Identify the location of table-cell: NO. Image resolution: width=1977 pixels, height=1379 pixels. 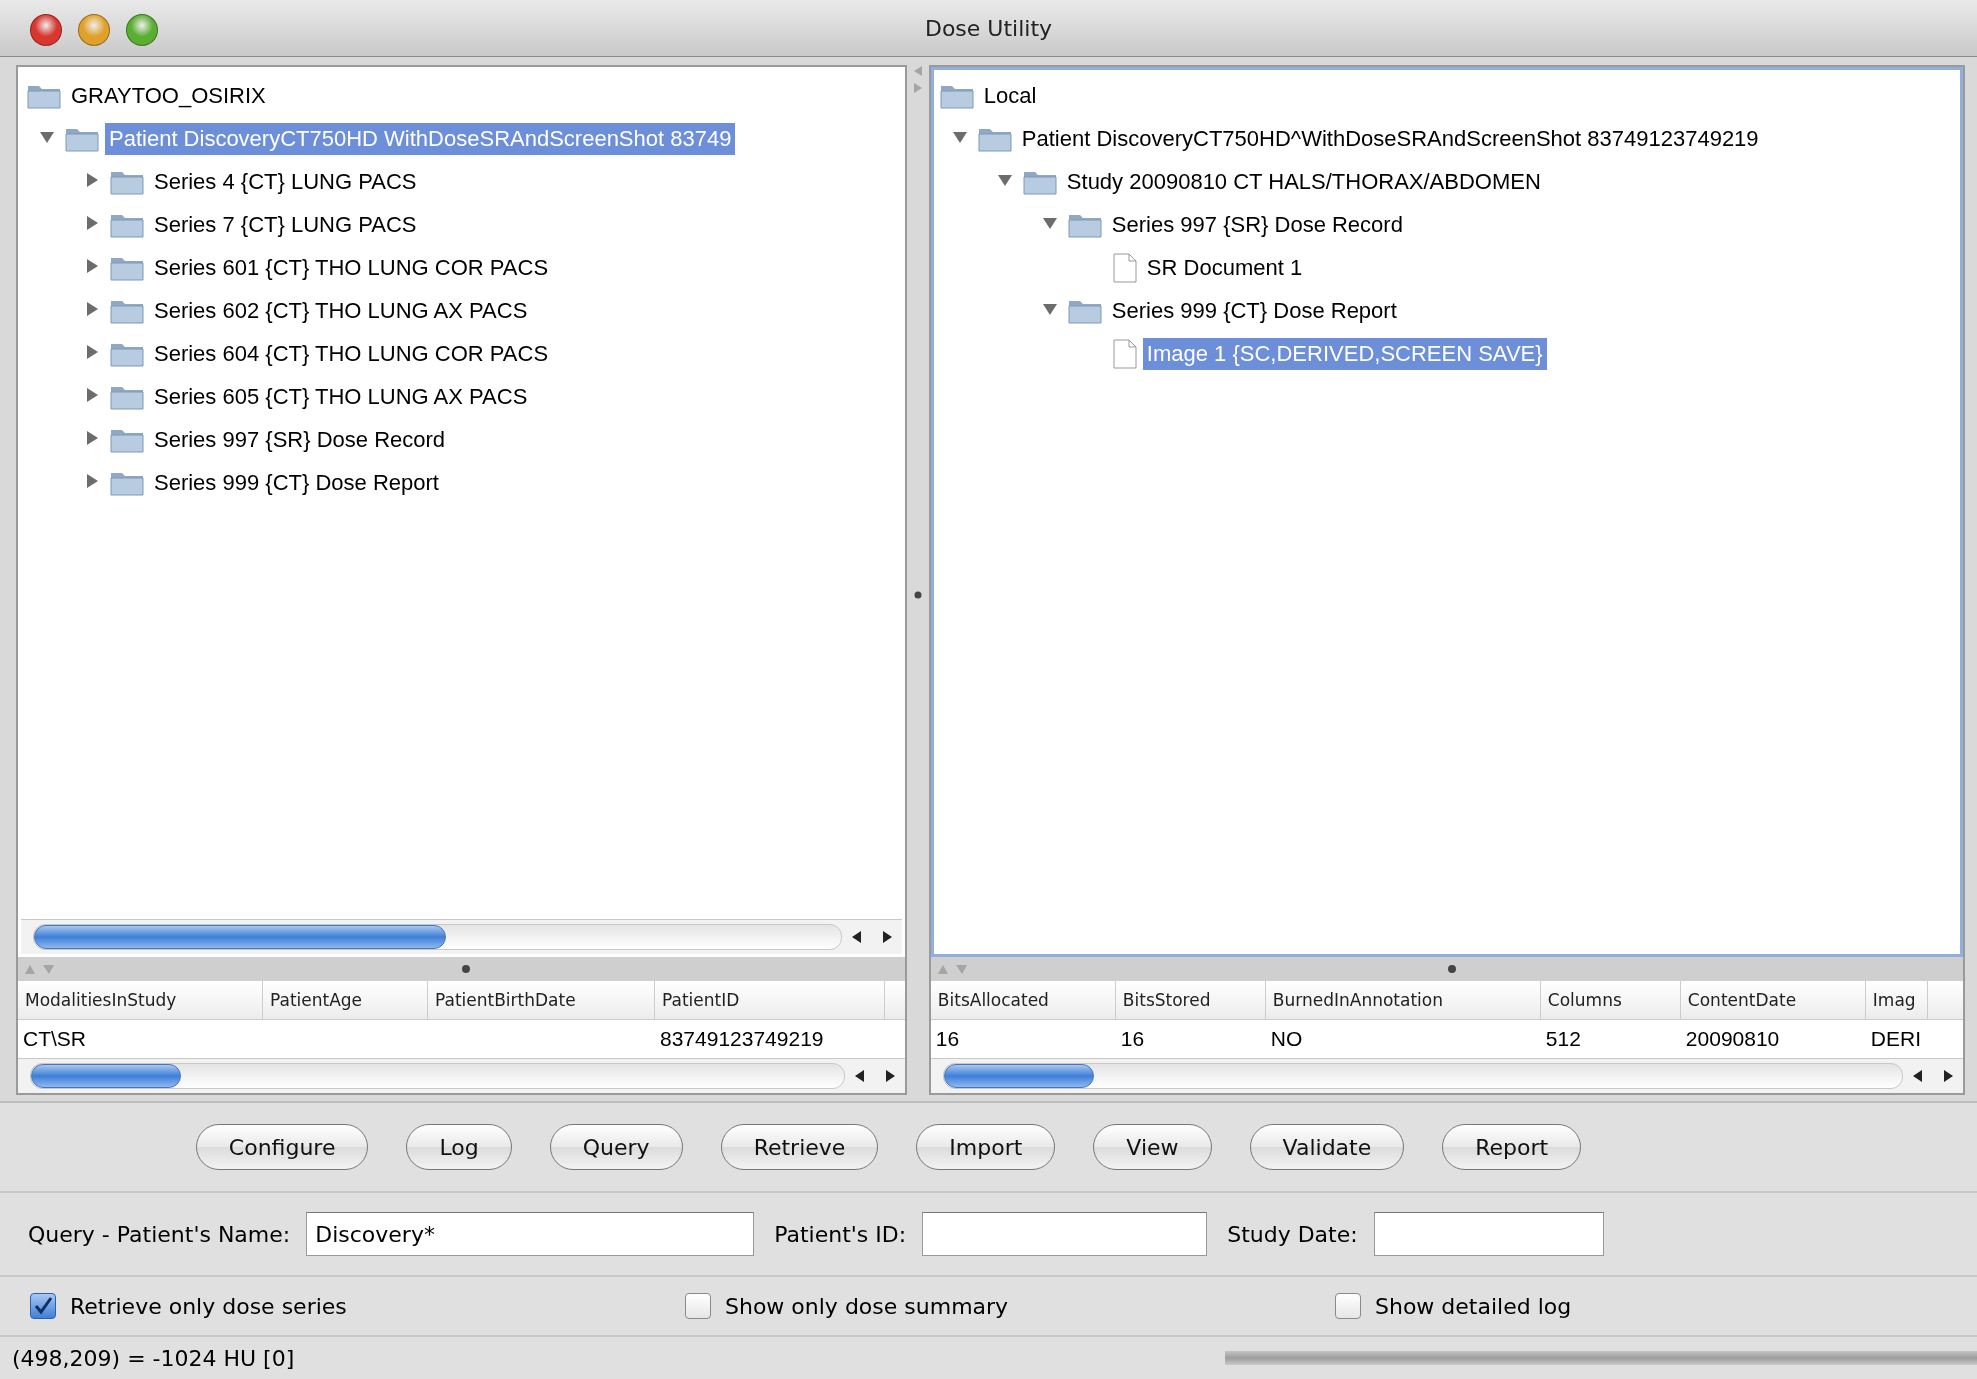
(1286, 1039).